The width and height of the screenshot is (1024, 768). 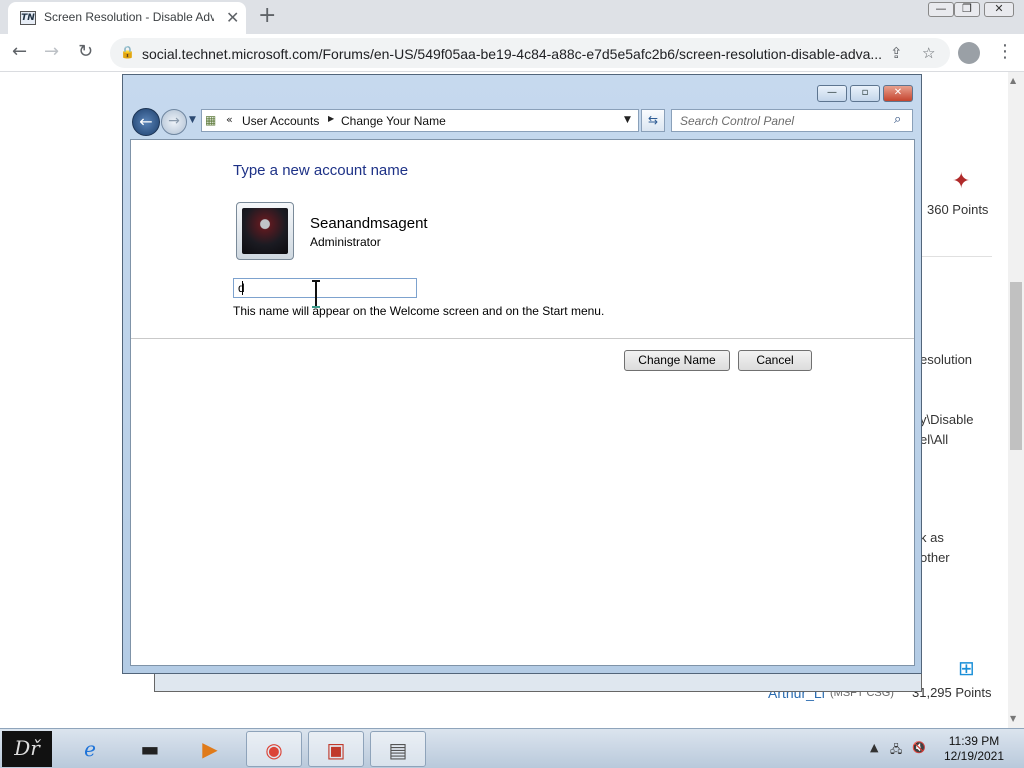 I want to click on forward-arrow-icon: →, so click(x=51, y=51).